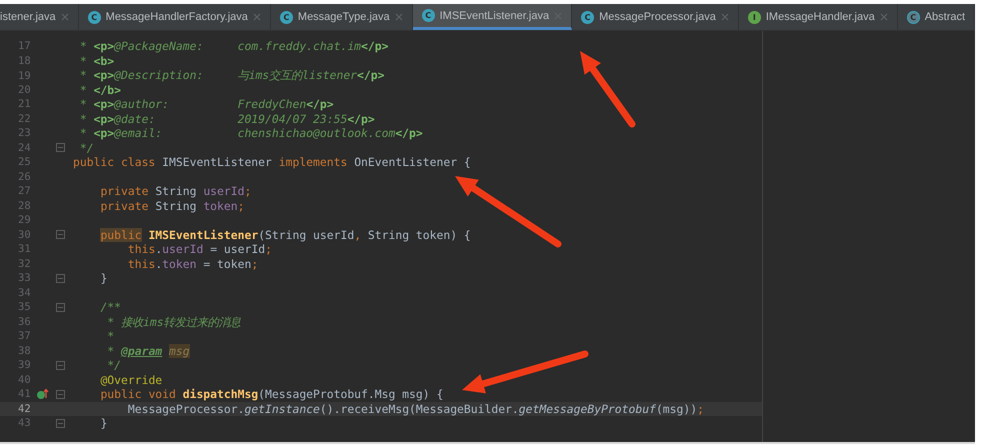 This screenshot has width=1000, height=448. What do you see at coordinates (24, 162) in the screenshot?
I see `line-number: 25` at bounding box center [24, 162].